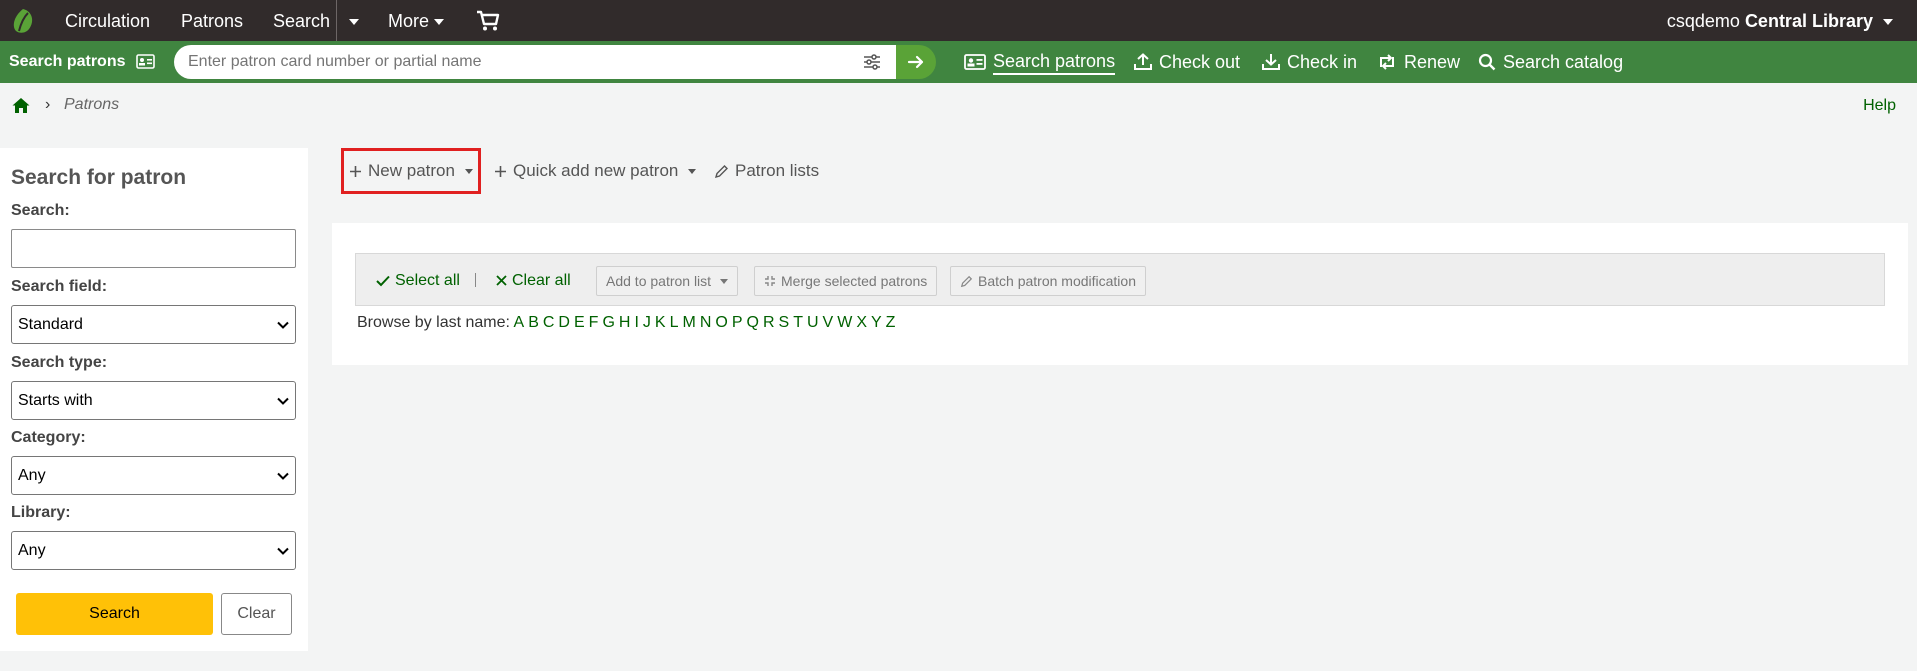 The height and width of the screenshot is (671, 1917). Describe the element at coordinates (48, 437) in the screenshot. I see `category-label: Category:` at that location.